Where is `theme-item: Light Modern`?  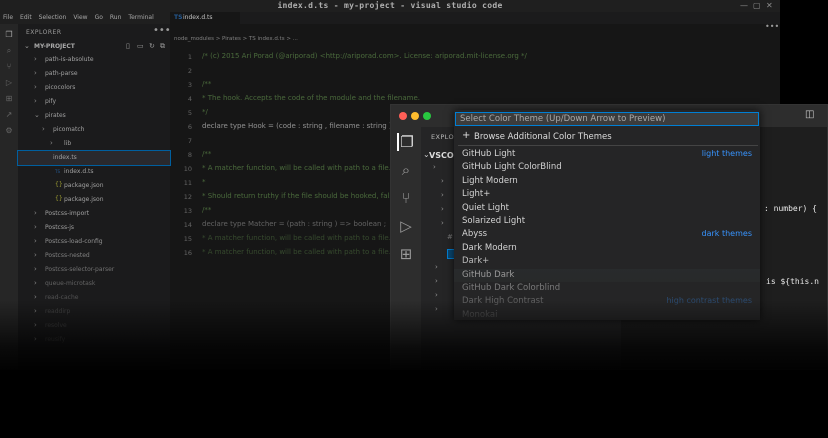
theme-item: Light Modern is located at coordinates (607, 181).